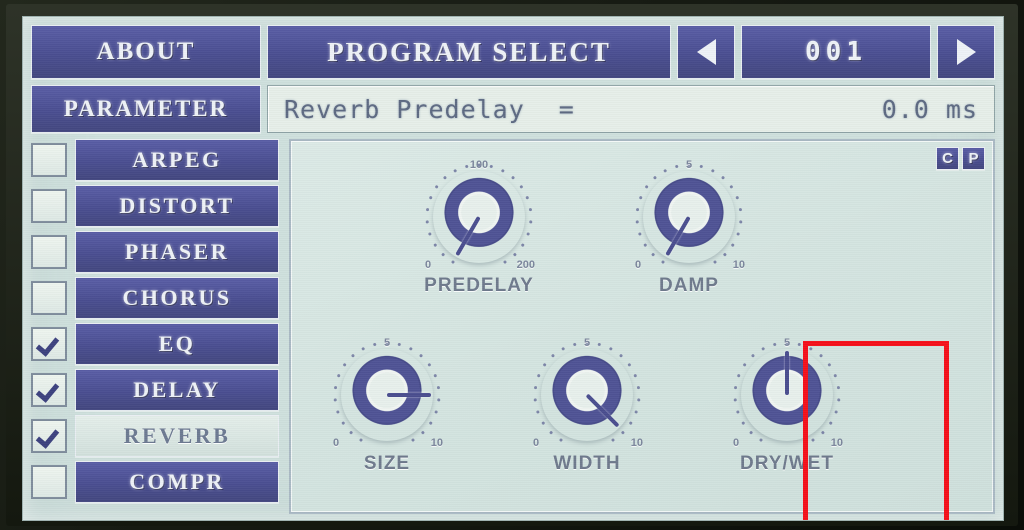  What do you see at coordinates (146, 109) in the screenshot?
I see `parameter-button: PARAMETER` at bounding box center [146, 109].